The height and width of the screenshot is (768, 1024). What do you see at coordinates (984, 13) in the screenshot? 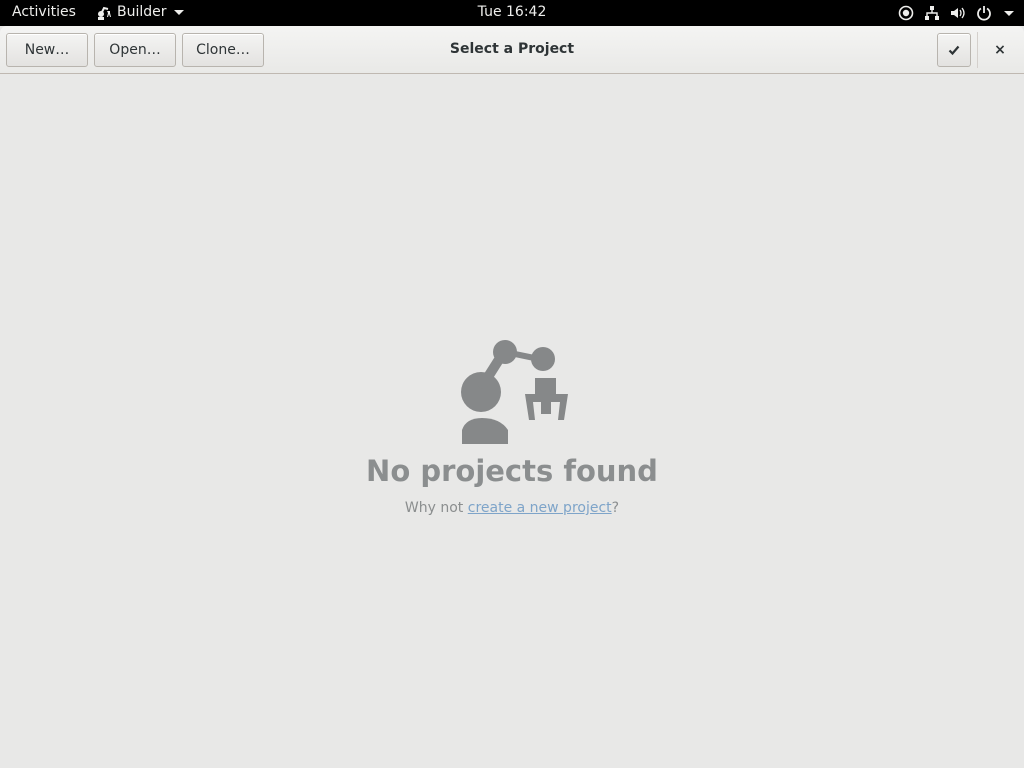
I see `power-icon` at bounding box center [984, 13].